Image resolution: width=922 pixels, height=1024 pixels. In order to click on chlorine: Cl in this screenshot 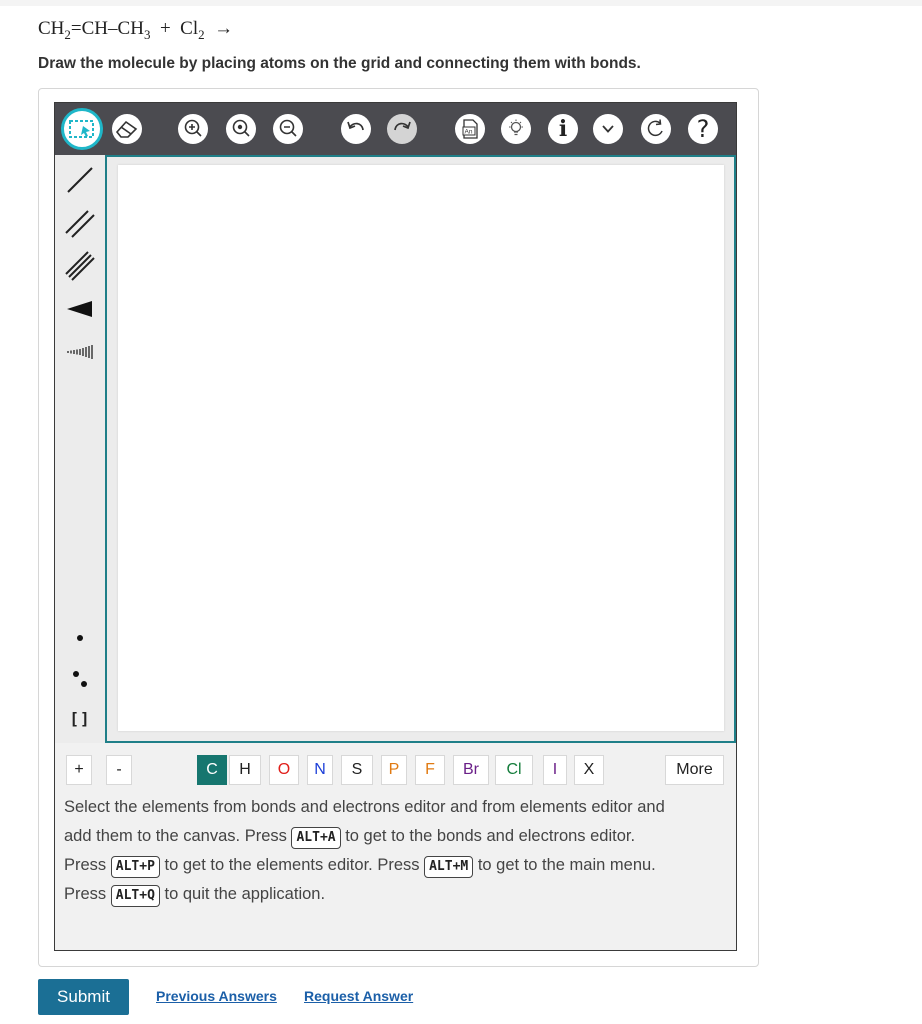, I will do `click(189, 28)`.